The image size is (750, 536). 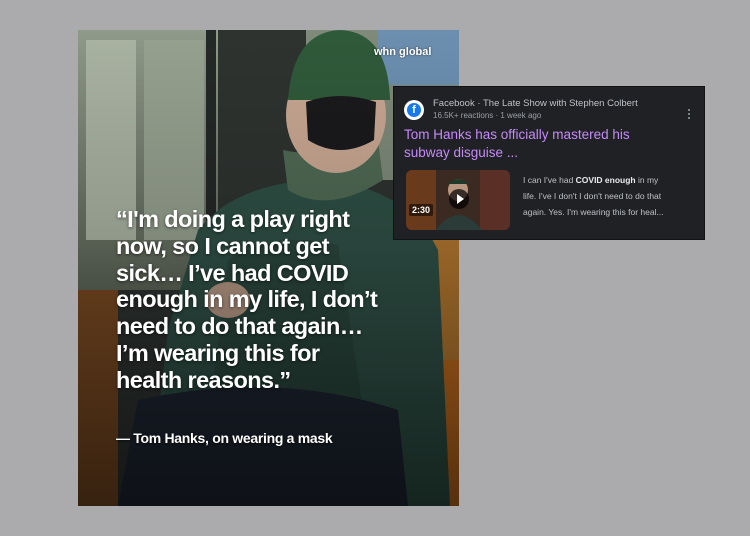 What do you see at coordinates (232, 272) in the screenshot?
I see `quote-line: sick… I’ve had COVID` at bounding box center [232, 272].